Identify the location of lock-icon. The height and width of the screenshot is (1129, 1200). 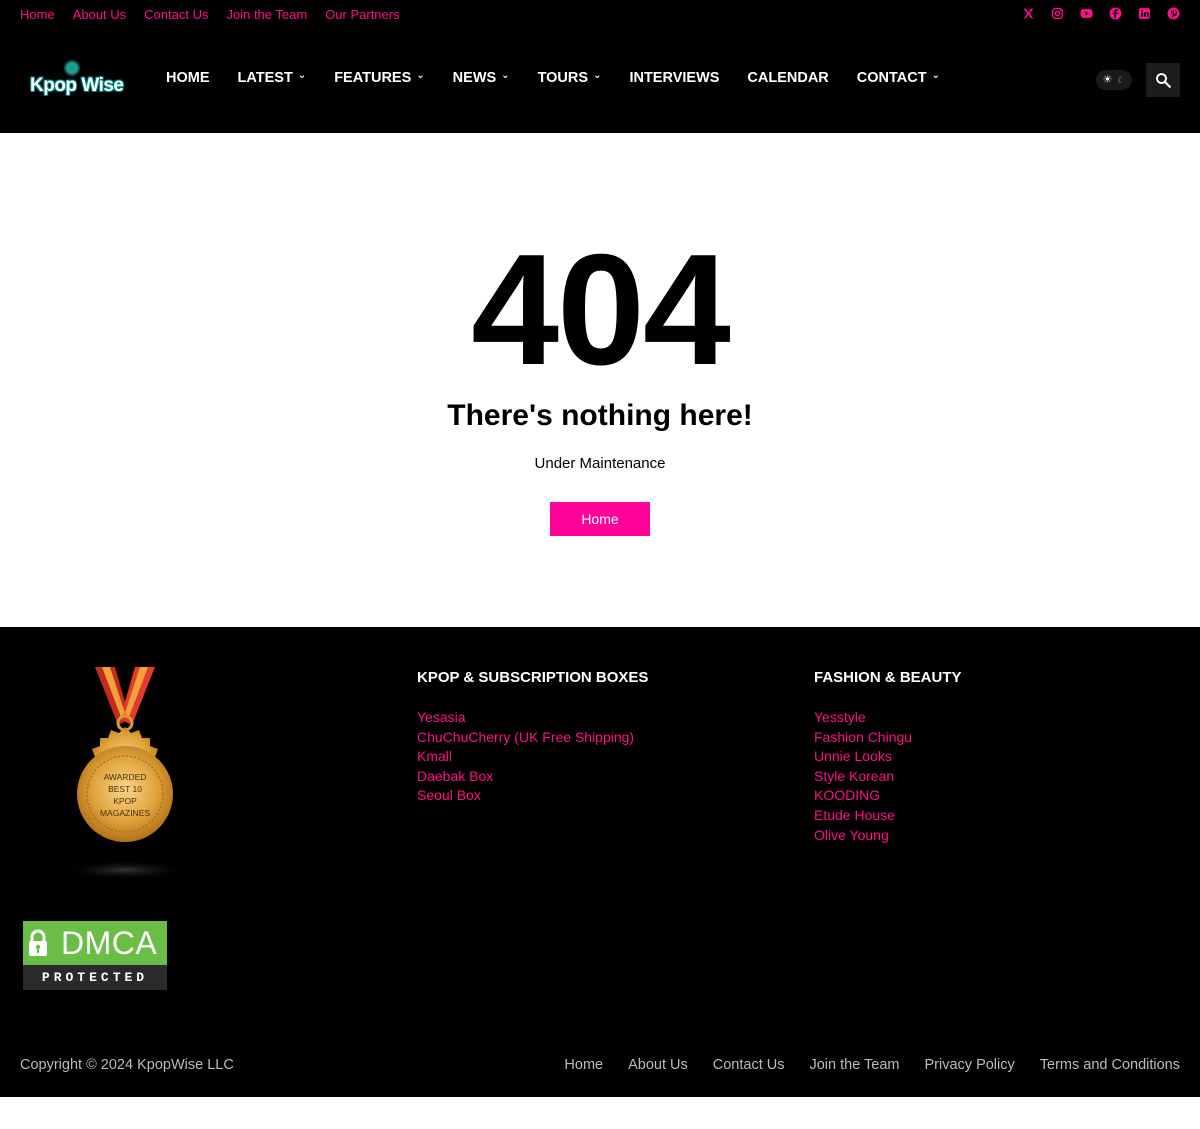
(38, 943).